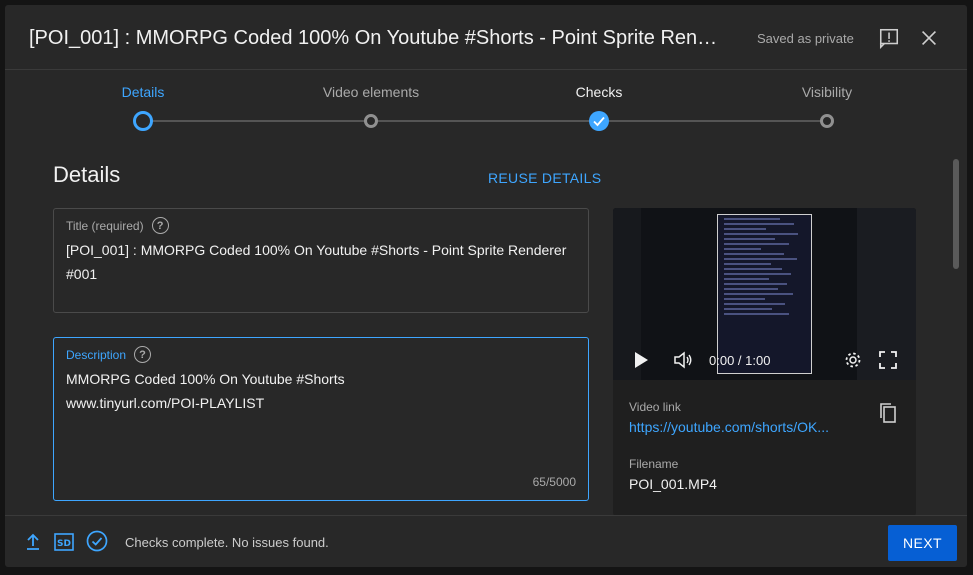 The height and width of the screenshot is (575, 973). What do you see at coordinates (956, 214) in the screenshot?
I see `scrollbar-thumb` at bounding box center [956, 214].